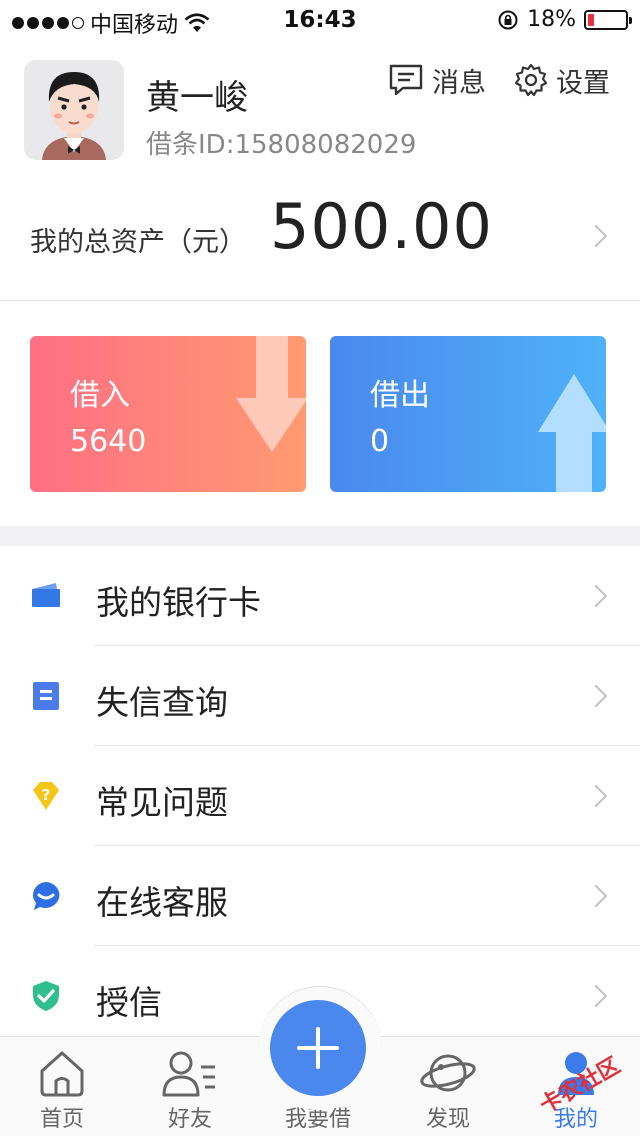 The width and height of the screenshot is (640, 1136). I want to click on menu-label: 我的银行卡, so click(178, 602).